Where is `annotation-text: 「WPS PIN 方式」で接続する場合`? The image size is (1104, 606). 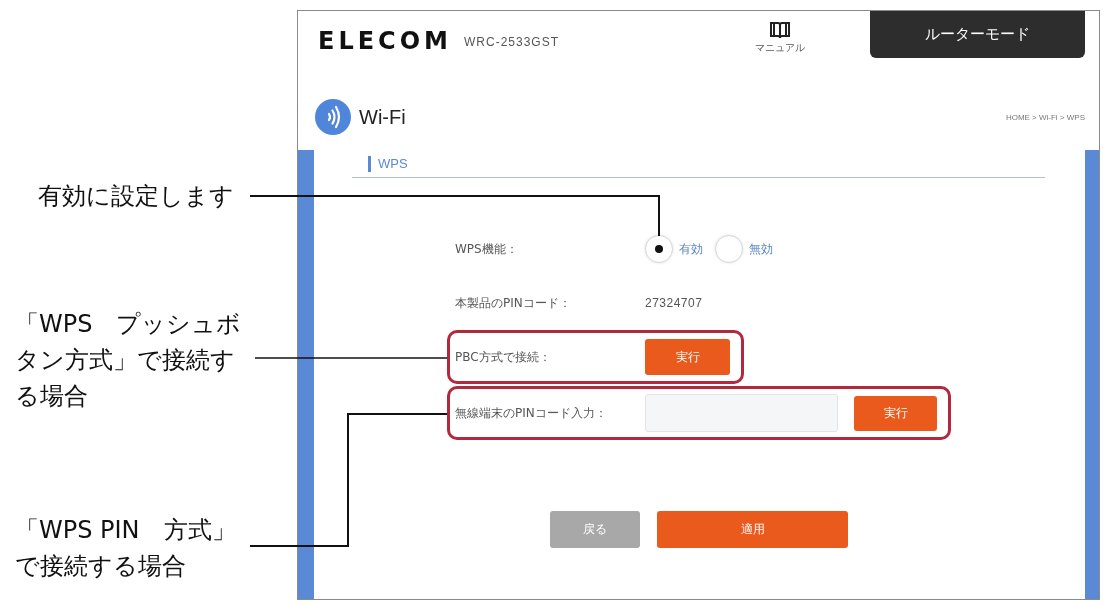
annotation-text: 「WPS PIN 方式」で接続する場合 is located at coordinates (126, 548).